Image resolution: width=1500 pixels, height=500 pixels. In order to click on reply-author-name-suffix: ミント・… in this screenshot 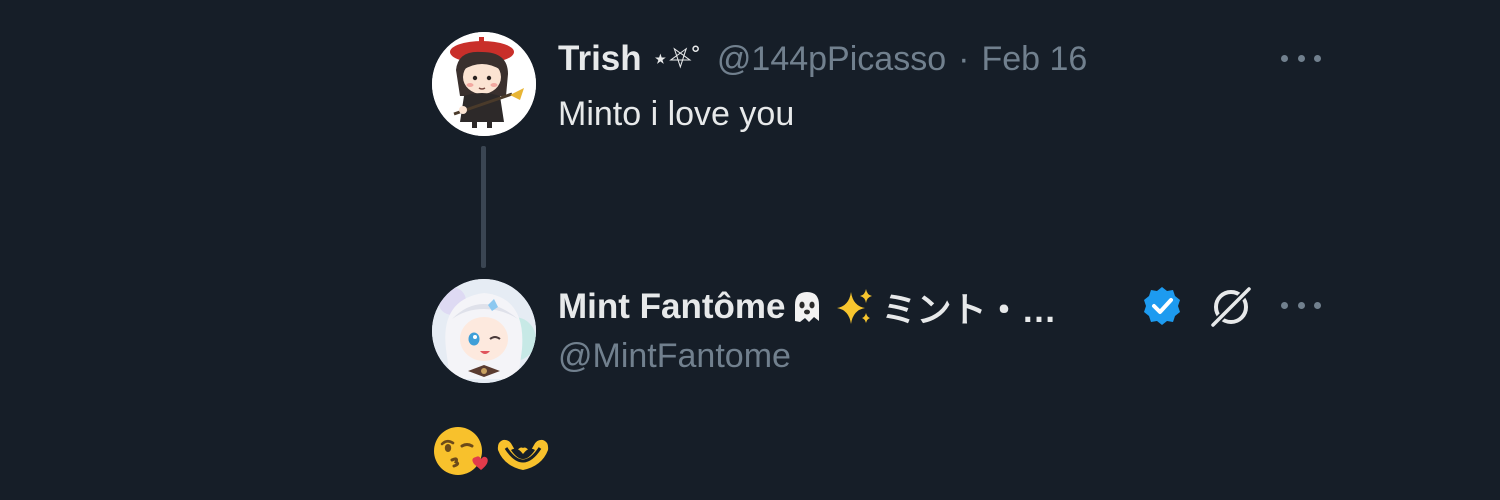, I will do `click(968, 307)`.